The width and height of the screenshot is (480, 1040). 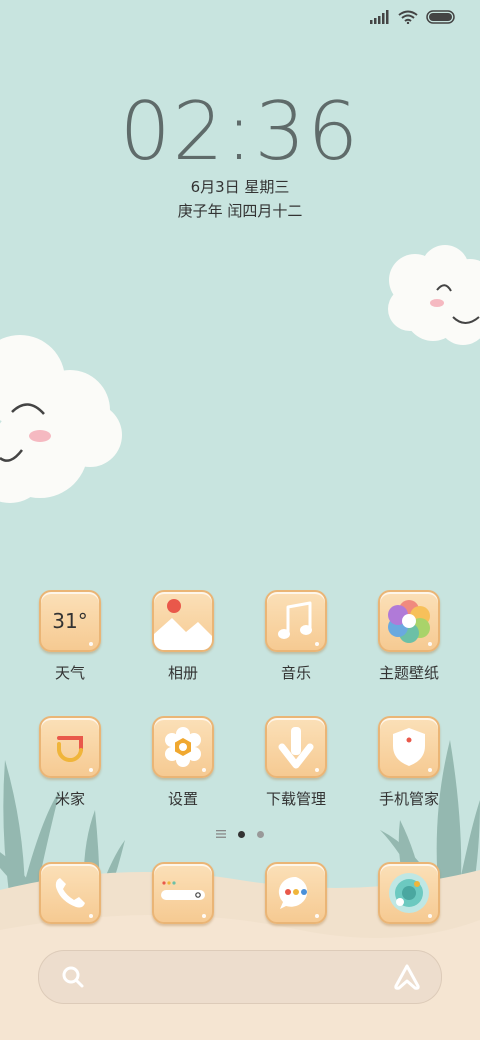 I want to click on dock-phone, so click(x=70, y=893).